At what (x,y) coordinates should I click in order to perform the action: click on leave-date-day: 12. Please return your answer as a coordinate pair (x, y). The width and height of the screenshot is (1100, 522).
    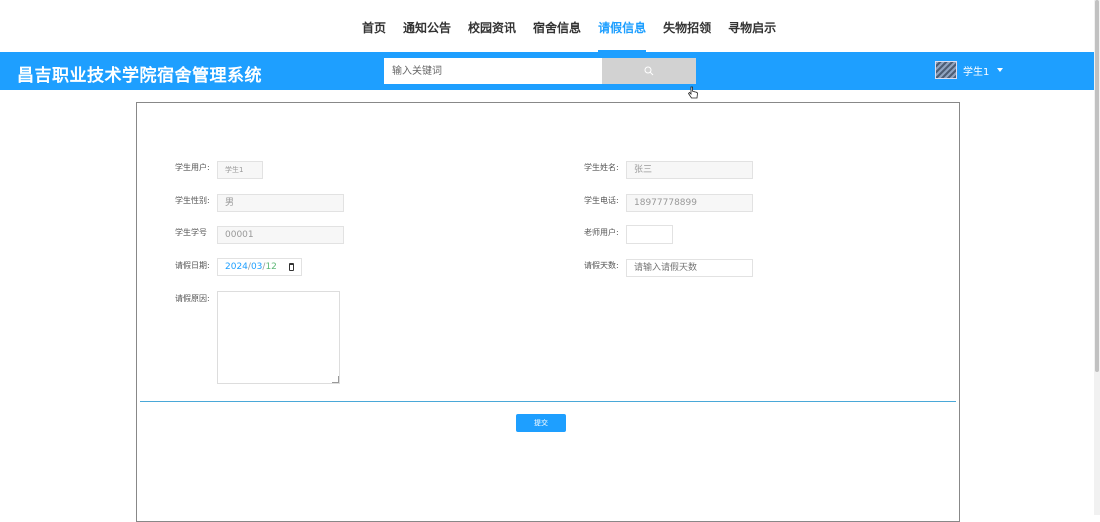
    Looking at the image, I should click on (271, 267).